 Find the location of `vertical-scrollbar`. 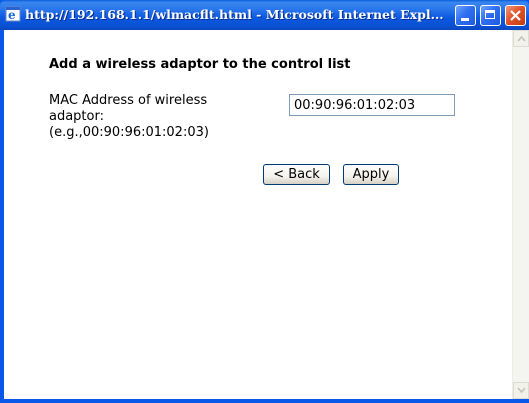

vertical-scrollbar is located at coordinates (520, 214).